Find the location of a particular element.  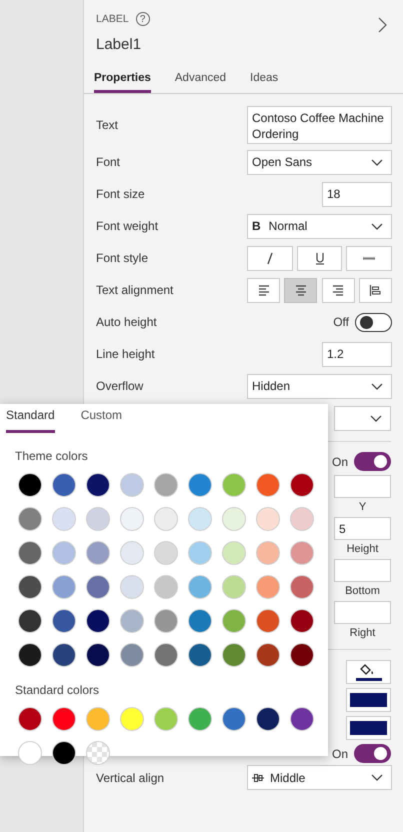

property-label: Font is located at coordinates (109, 162).